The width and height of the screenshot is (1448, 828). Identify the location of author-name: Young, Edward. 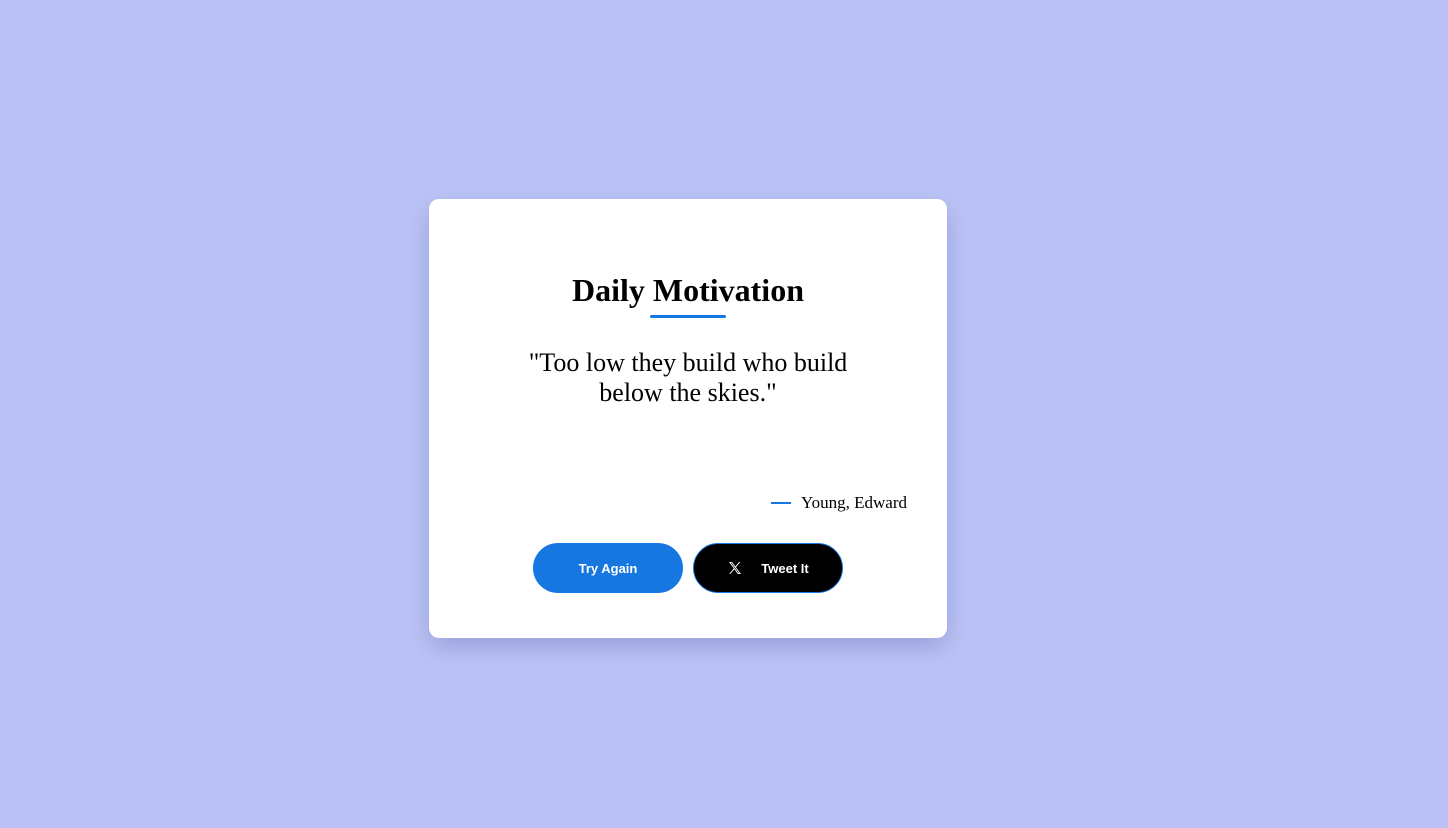
(854, 502).